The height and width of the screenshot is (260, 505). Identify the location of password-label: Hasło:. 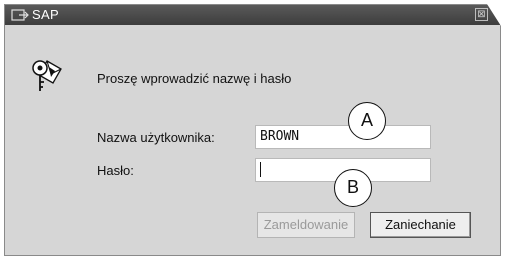
(115, 170).